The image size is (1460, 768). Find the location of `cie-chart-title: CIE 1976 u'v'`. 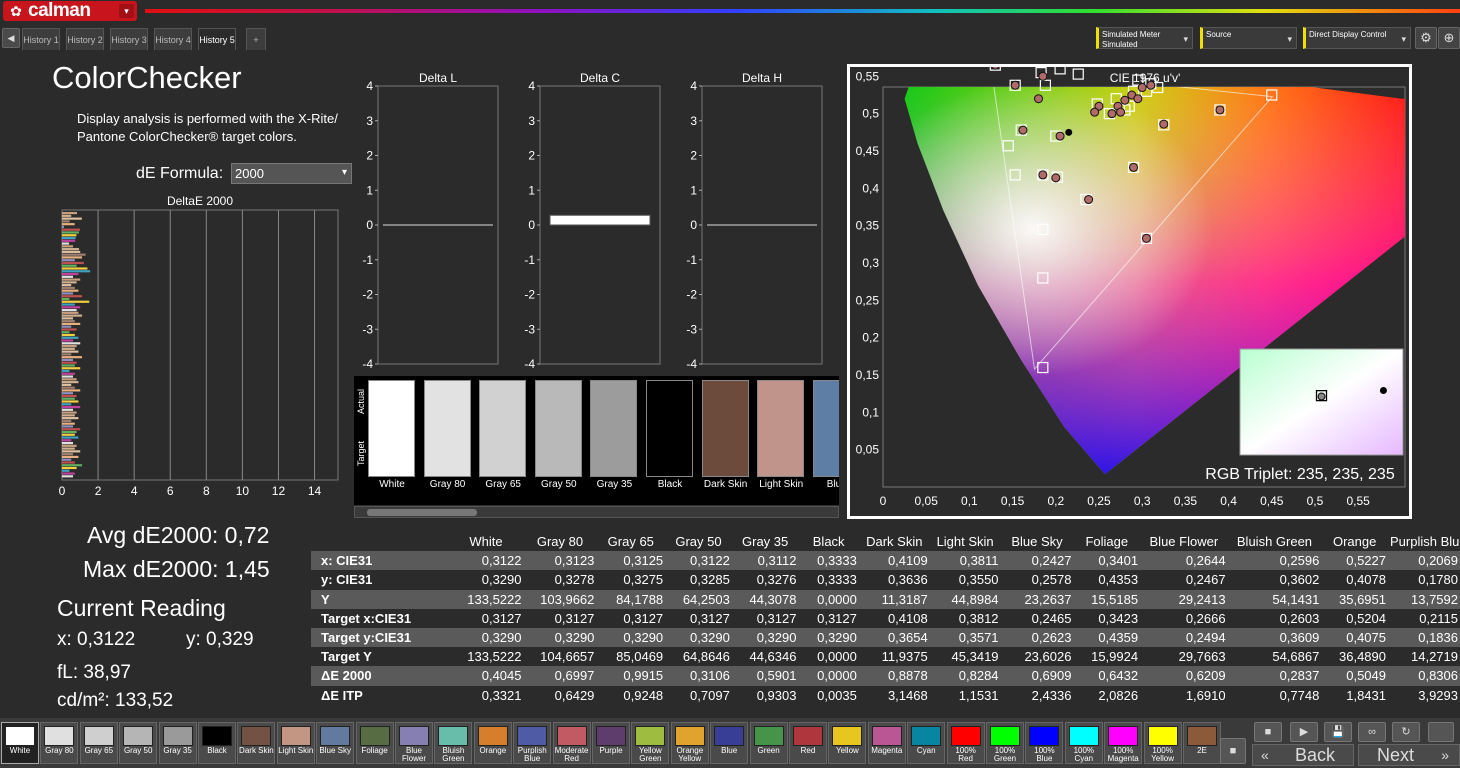

cie-chart-title: CIE 1976 u'v' is located at coordinates (1145, 78).